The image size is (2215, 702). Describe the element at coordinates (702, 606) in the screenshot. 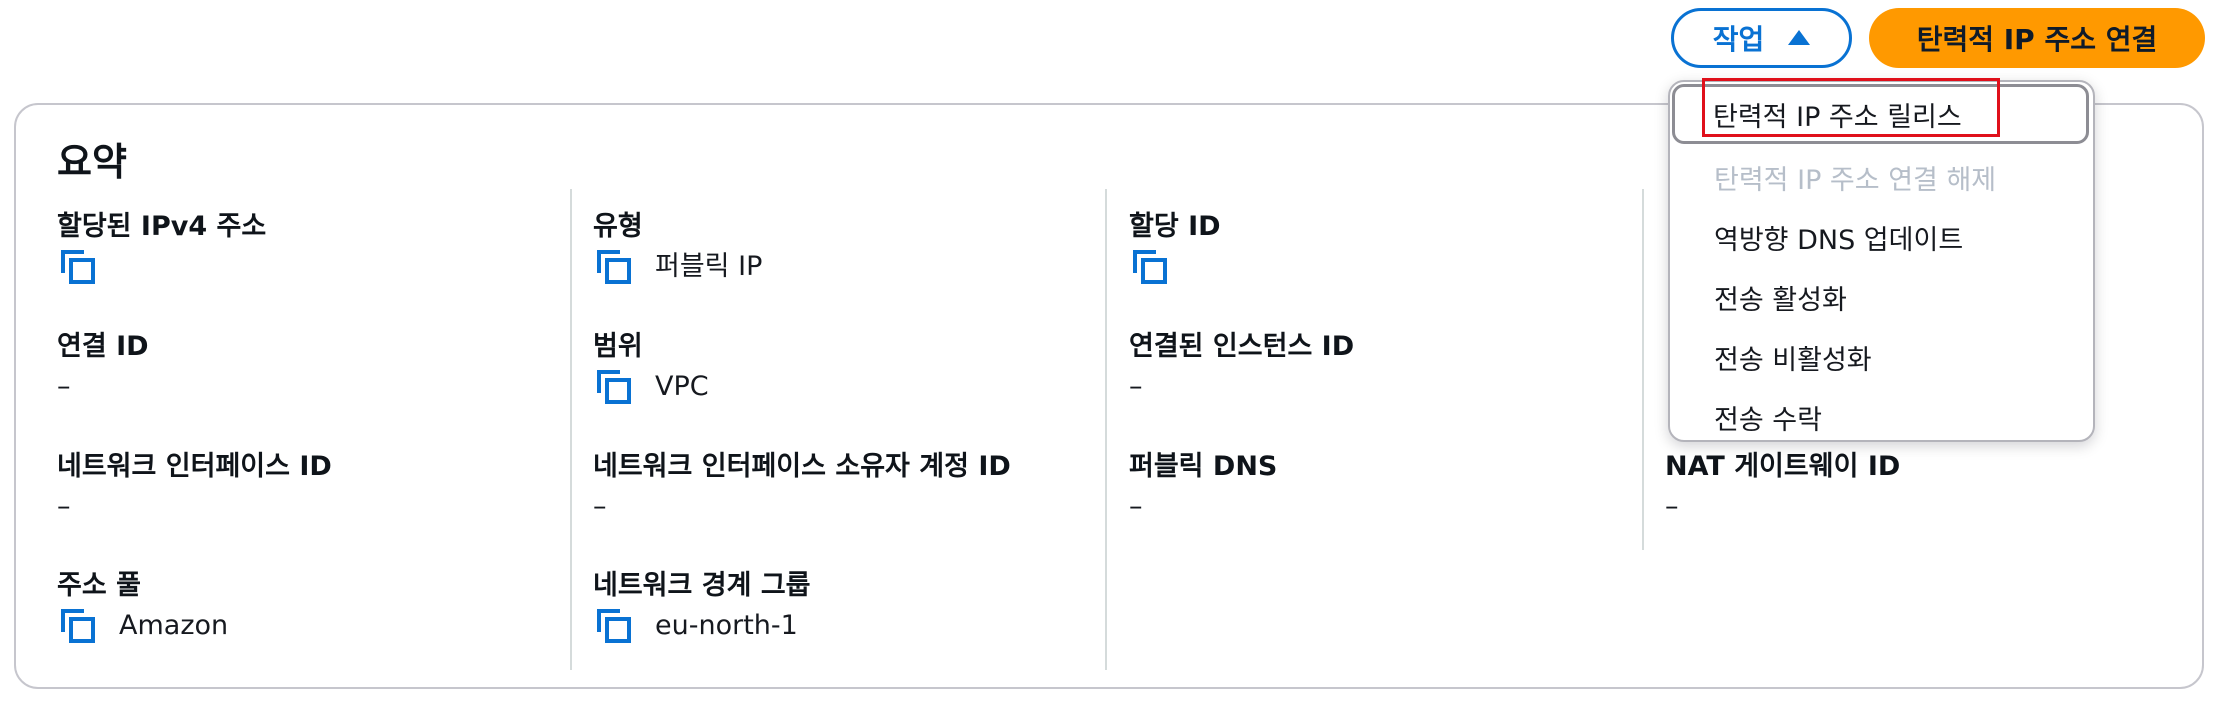

I see `field-network-border-group: 네트워크 경계 그룹 eu-north-1` at that location.